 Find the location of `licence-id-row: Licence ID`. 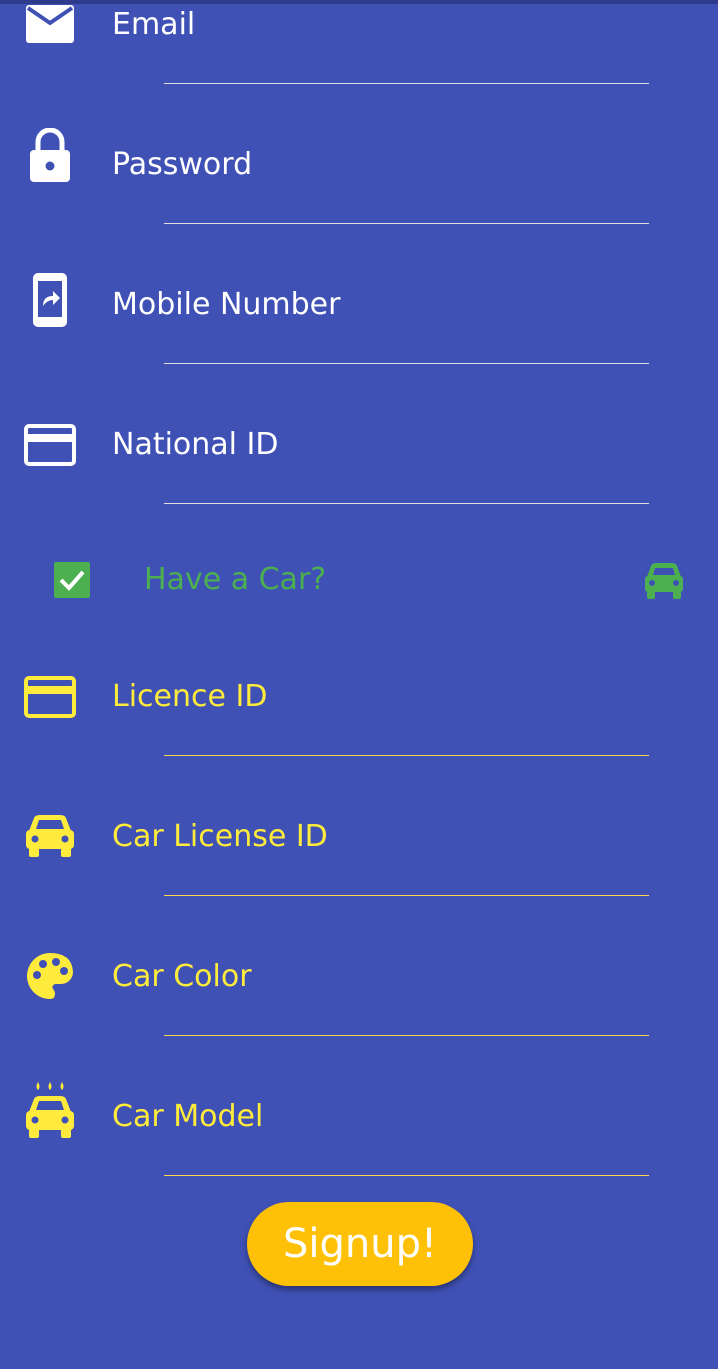

licence-id-row: Licence ID is located at coordinates (359, 712).